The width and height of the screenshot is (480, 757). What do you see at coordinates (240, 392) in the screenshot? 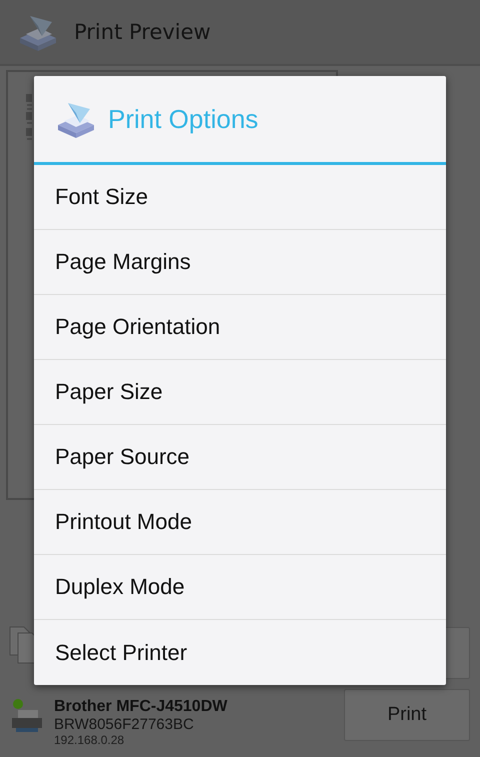
I see `option-item: Paper Size` at bounding box center [240, 392].